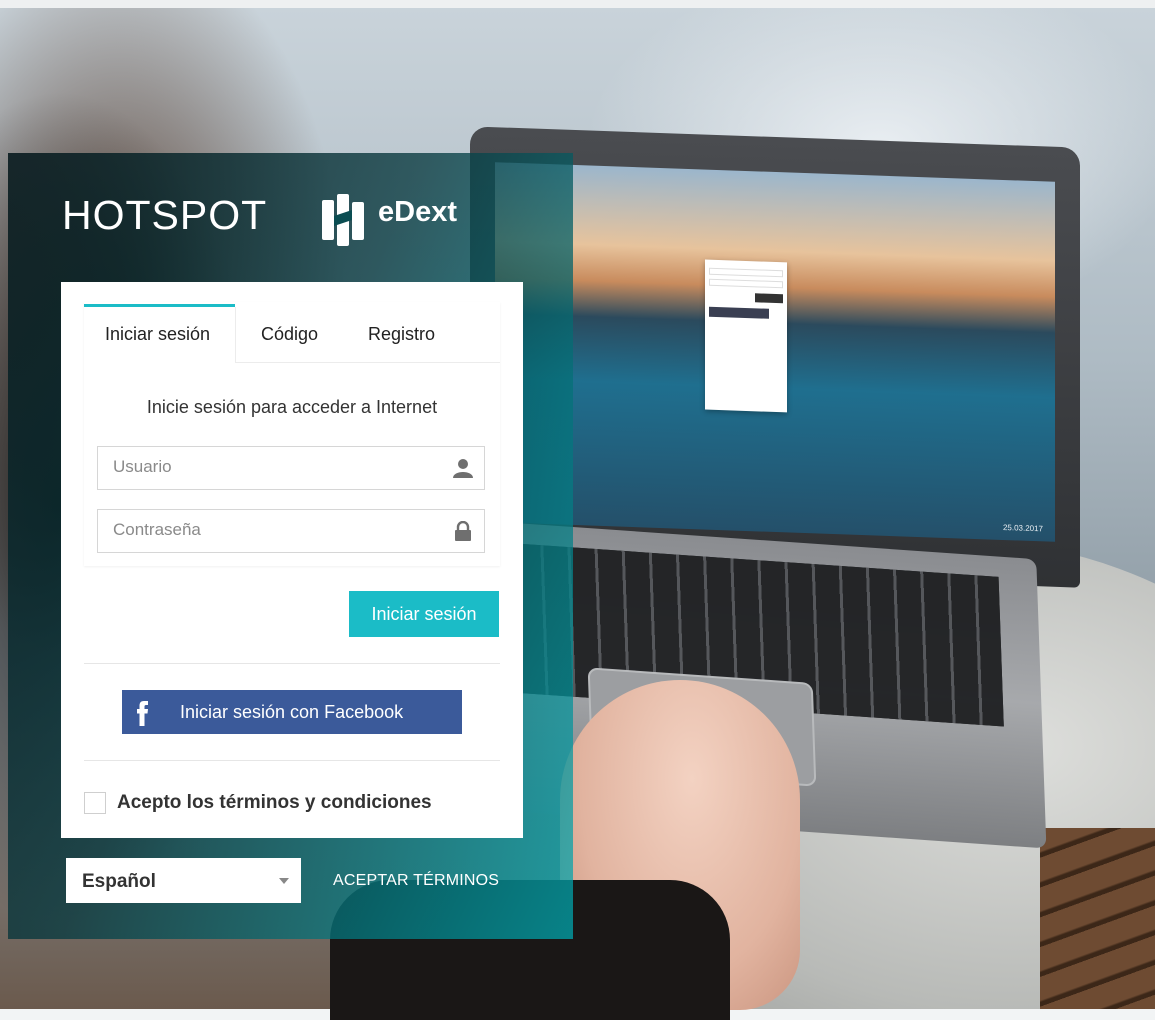 The image size is (1155, 1020). I want to click on facebook-login-button: Iniciar sesión con Facebook, so click(292, 712).